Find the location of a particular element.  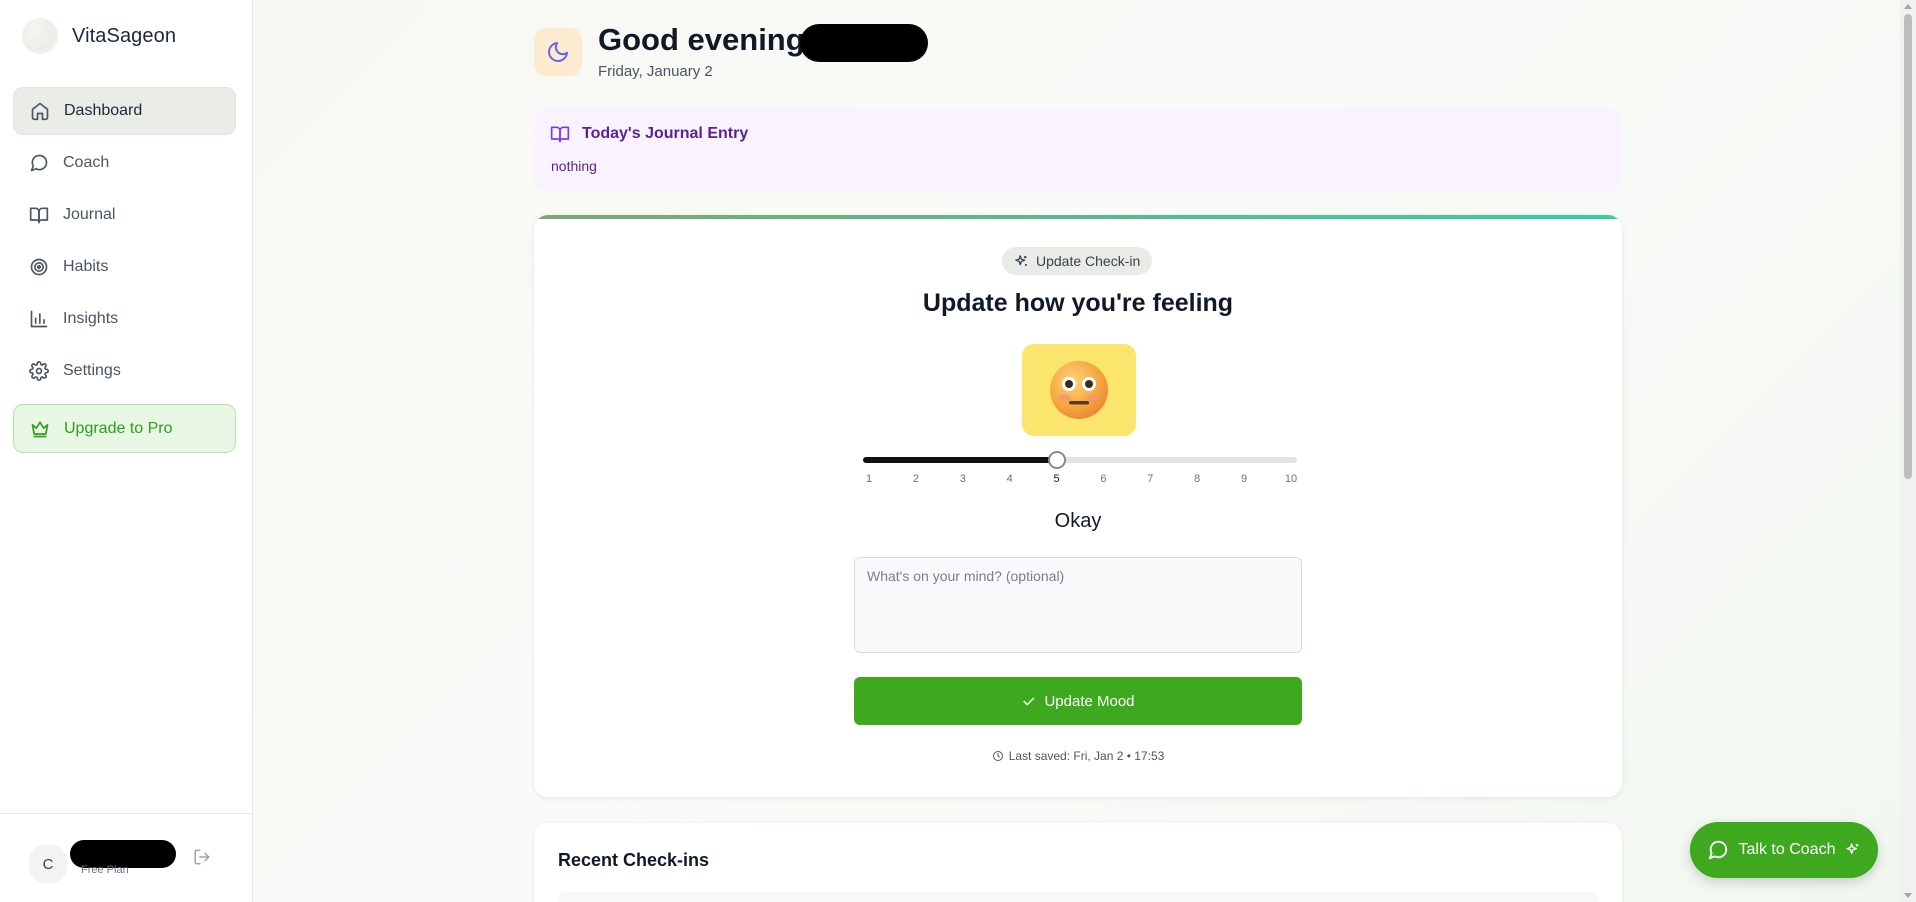

sidebar-item-label: Journal is located at coordinates (89, 214).